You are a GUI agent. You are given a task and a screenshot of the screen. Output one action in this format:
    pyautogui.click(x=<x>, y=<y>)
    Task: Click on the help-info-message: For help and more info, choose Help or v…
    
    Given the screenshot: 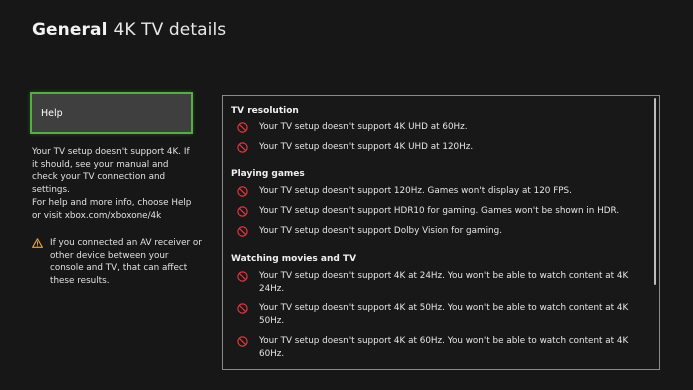 What is the action you would take?
    pyautogui.click(x=112, y=209)
    